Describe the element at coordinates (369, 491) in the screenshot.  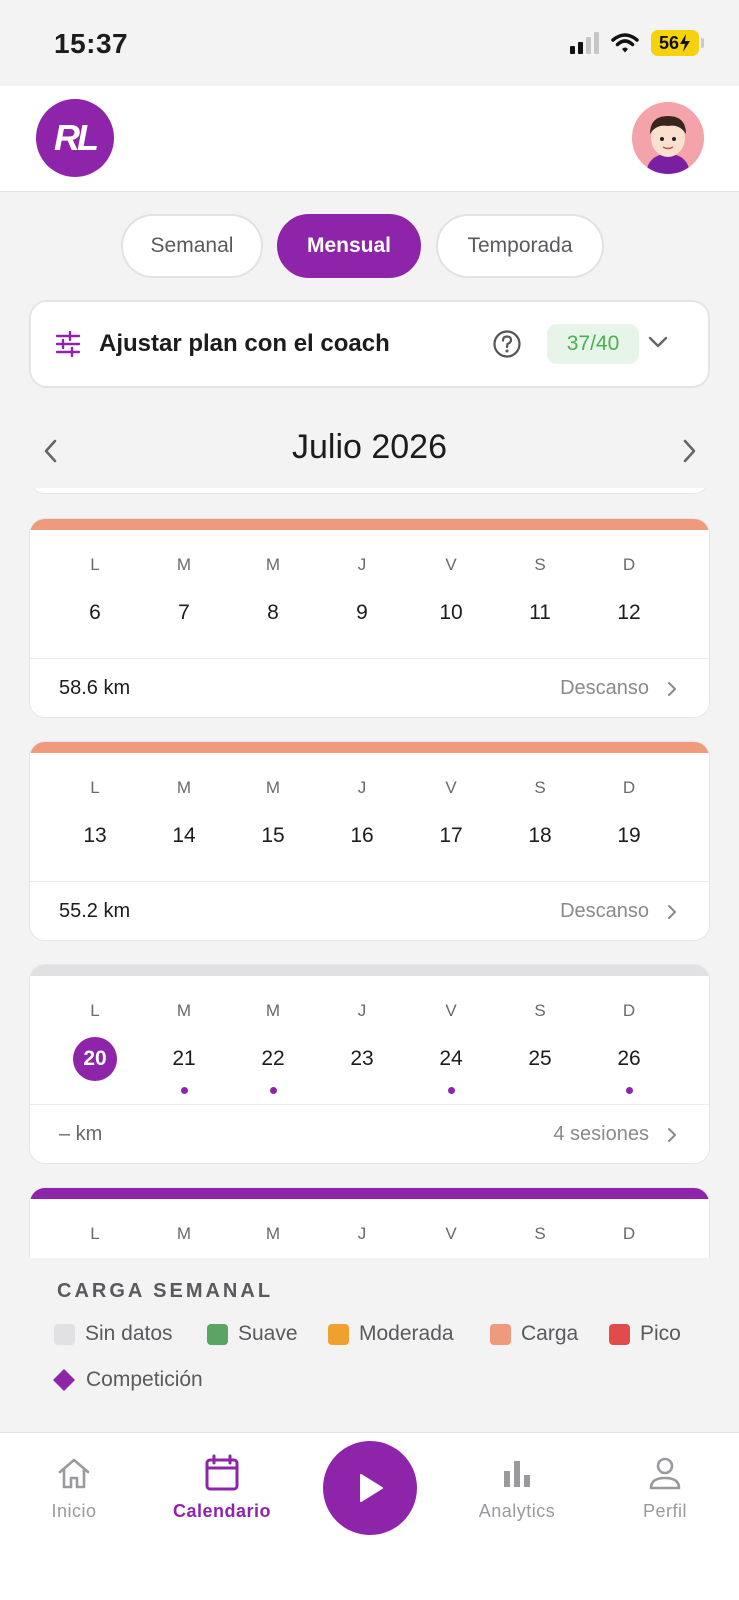
I see `week-card-partial` at that location.